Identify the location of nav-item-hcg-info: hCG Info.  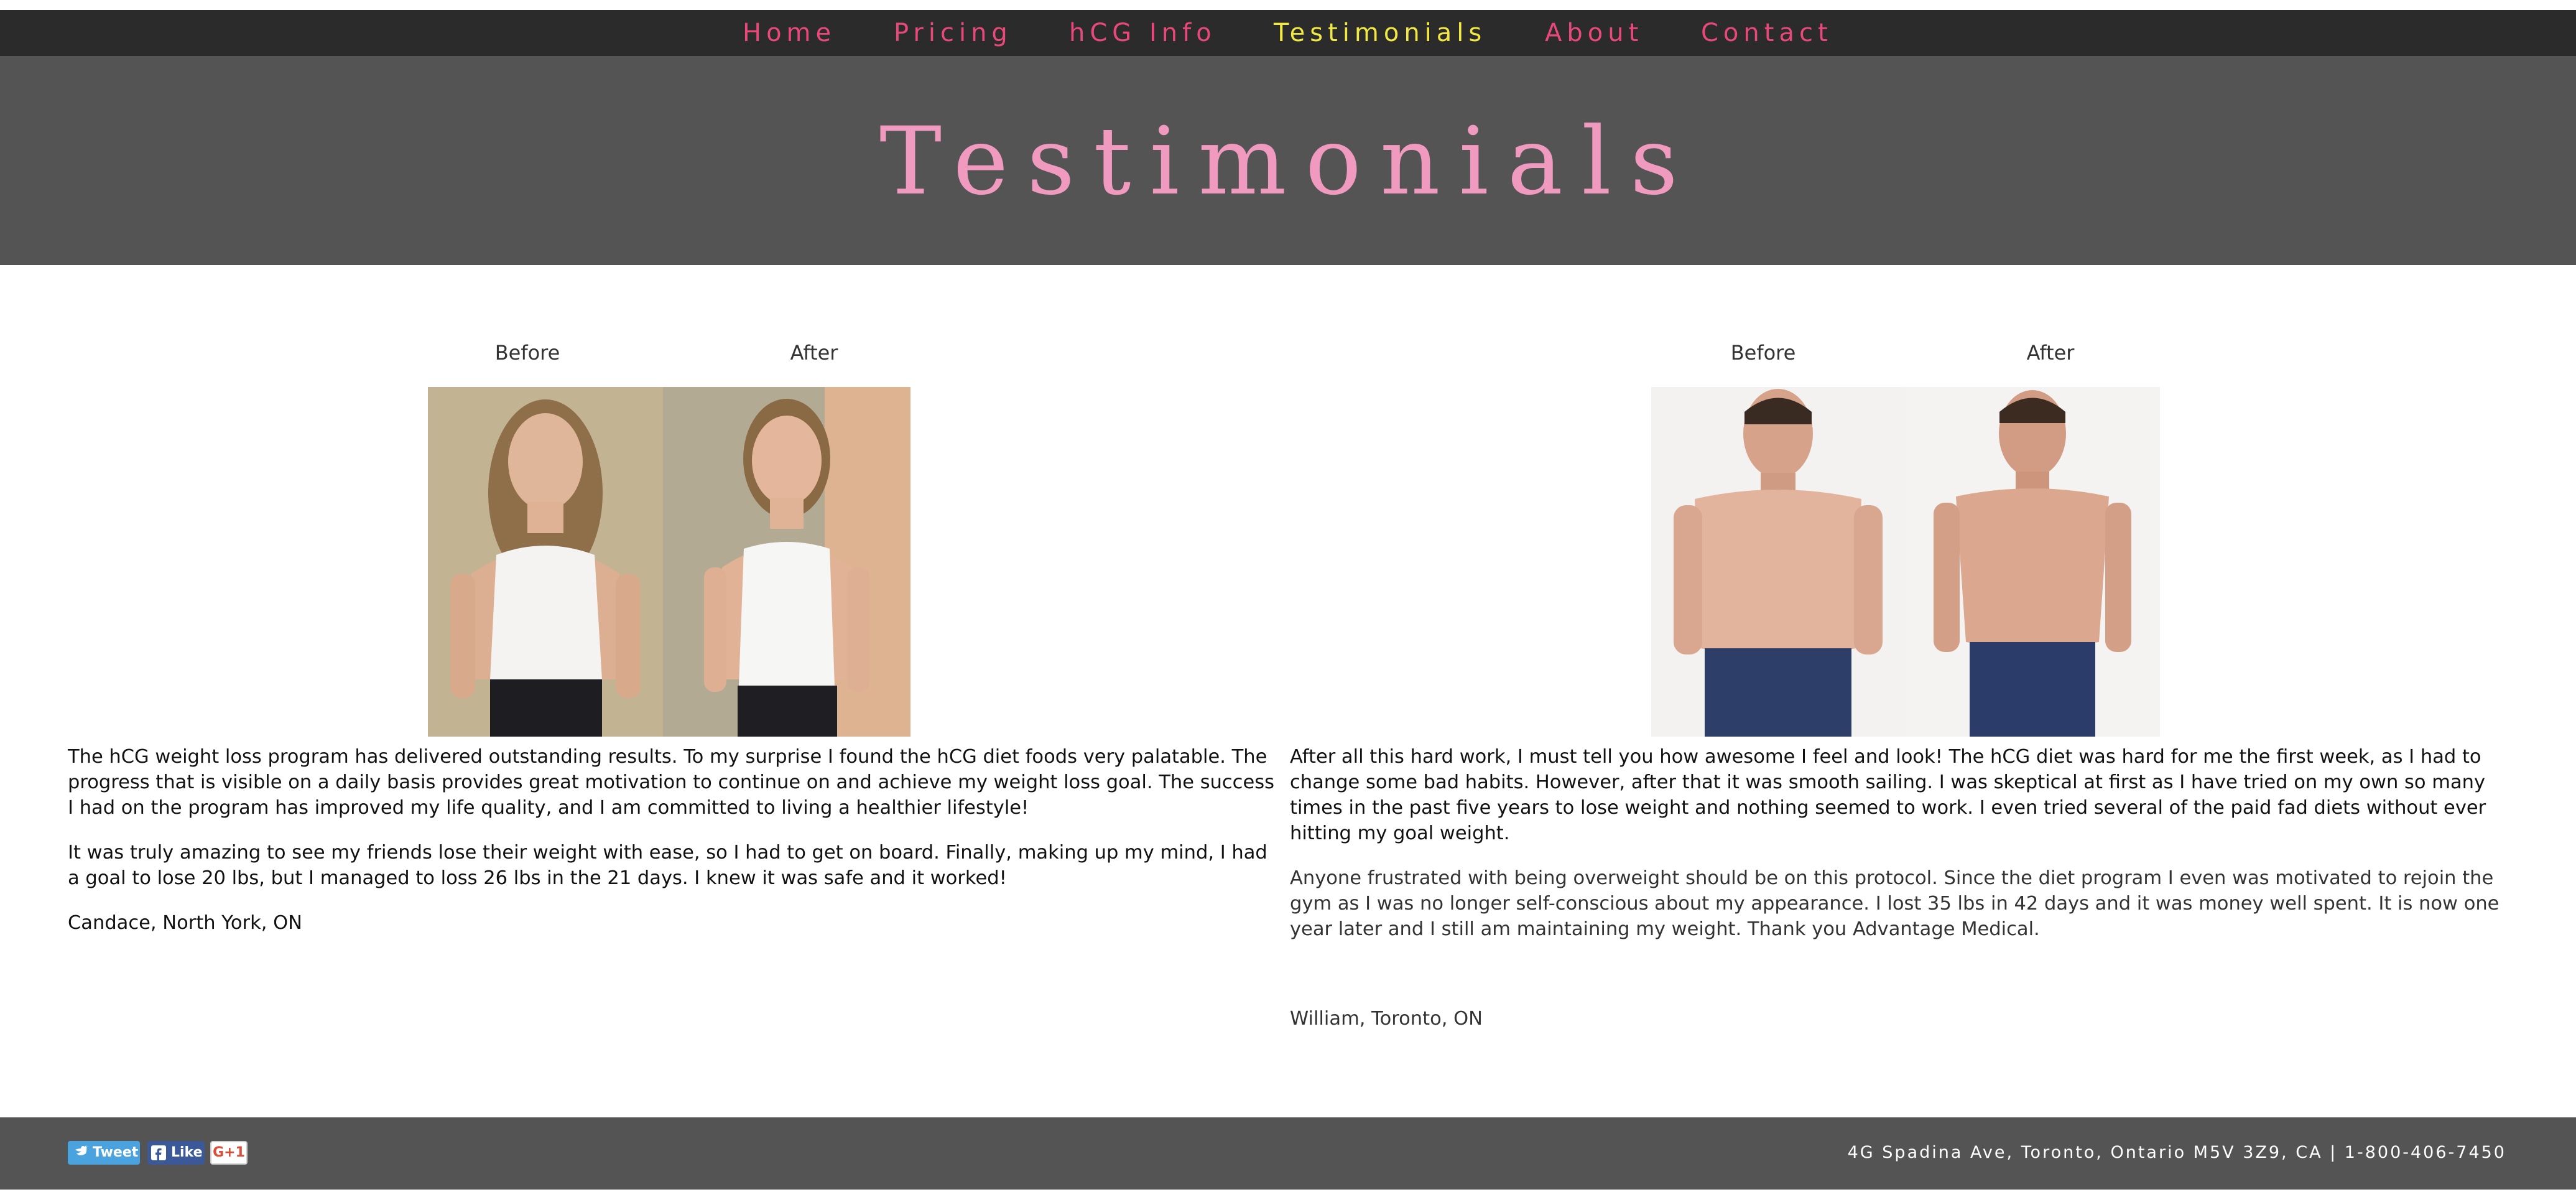
(1143, 33).